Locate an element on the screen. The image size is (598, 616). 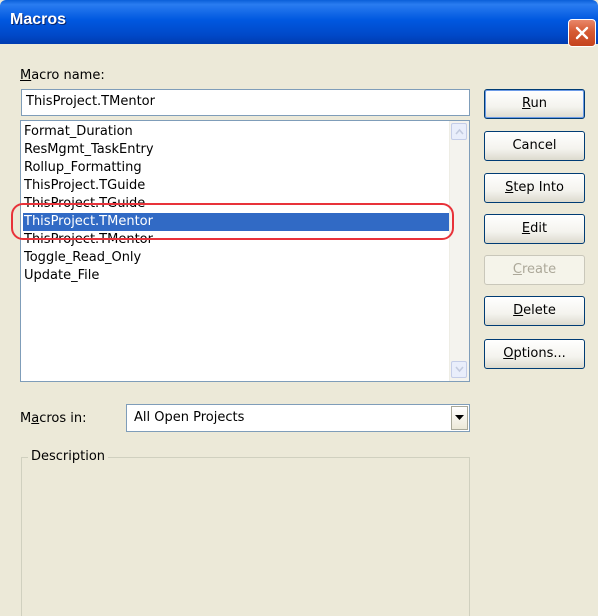
caret-down-icon is located at coordinates (459, 417).